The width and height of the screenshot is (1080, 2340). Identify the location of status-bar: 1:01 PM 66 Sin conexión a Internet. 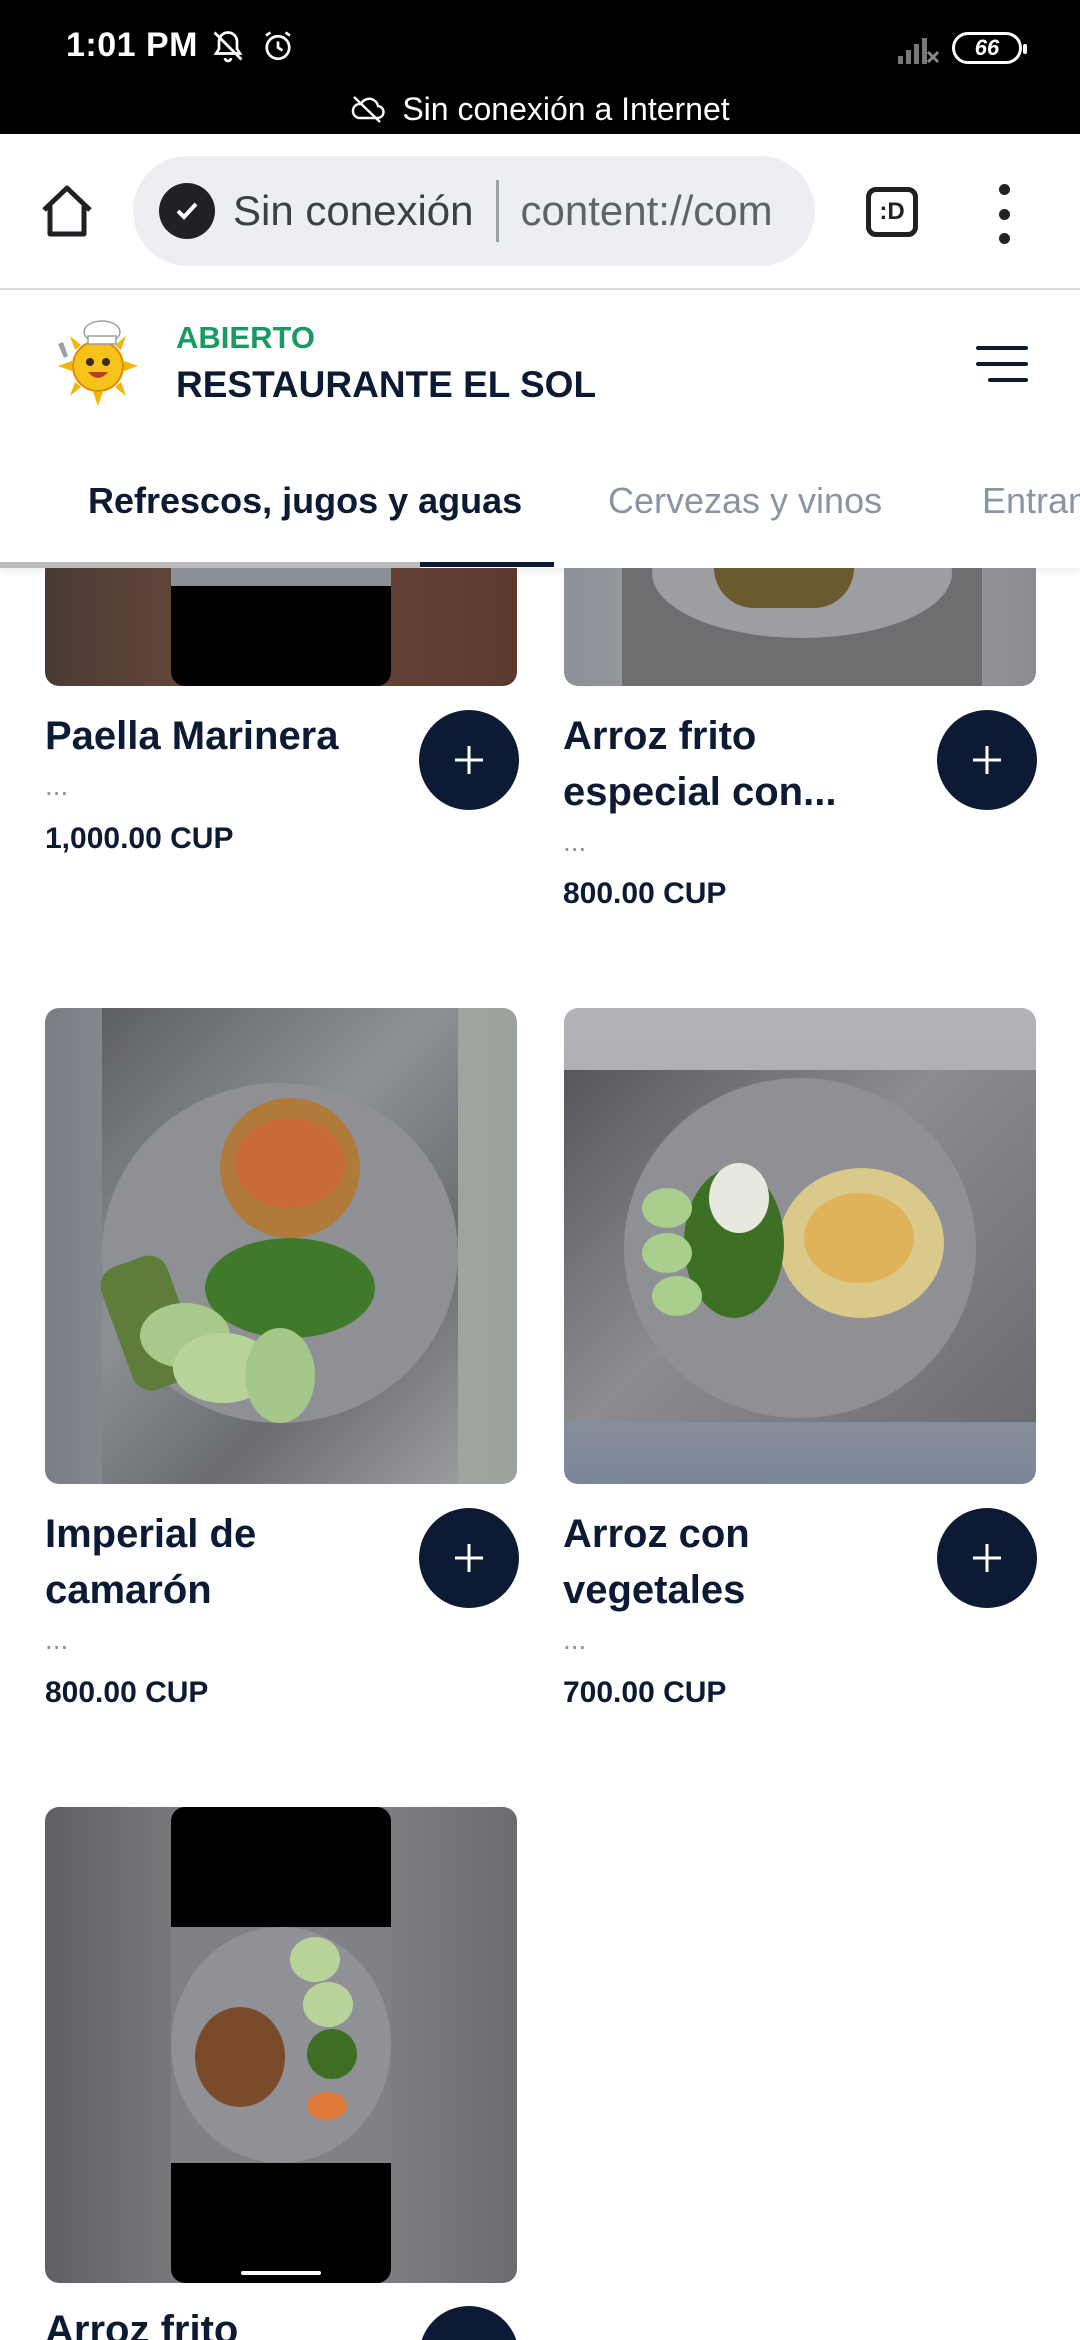
(540, 67).